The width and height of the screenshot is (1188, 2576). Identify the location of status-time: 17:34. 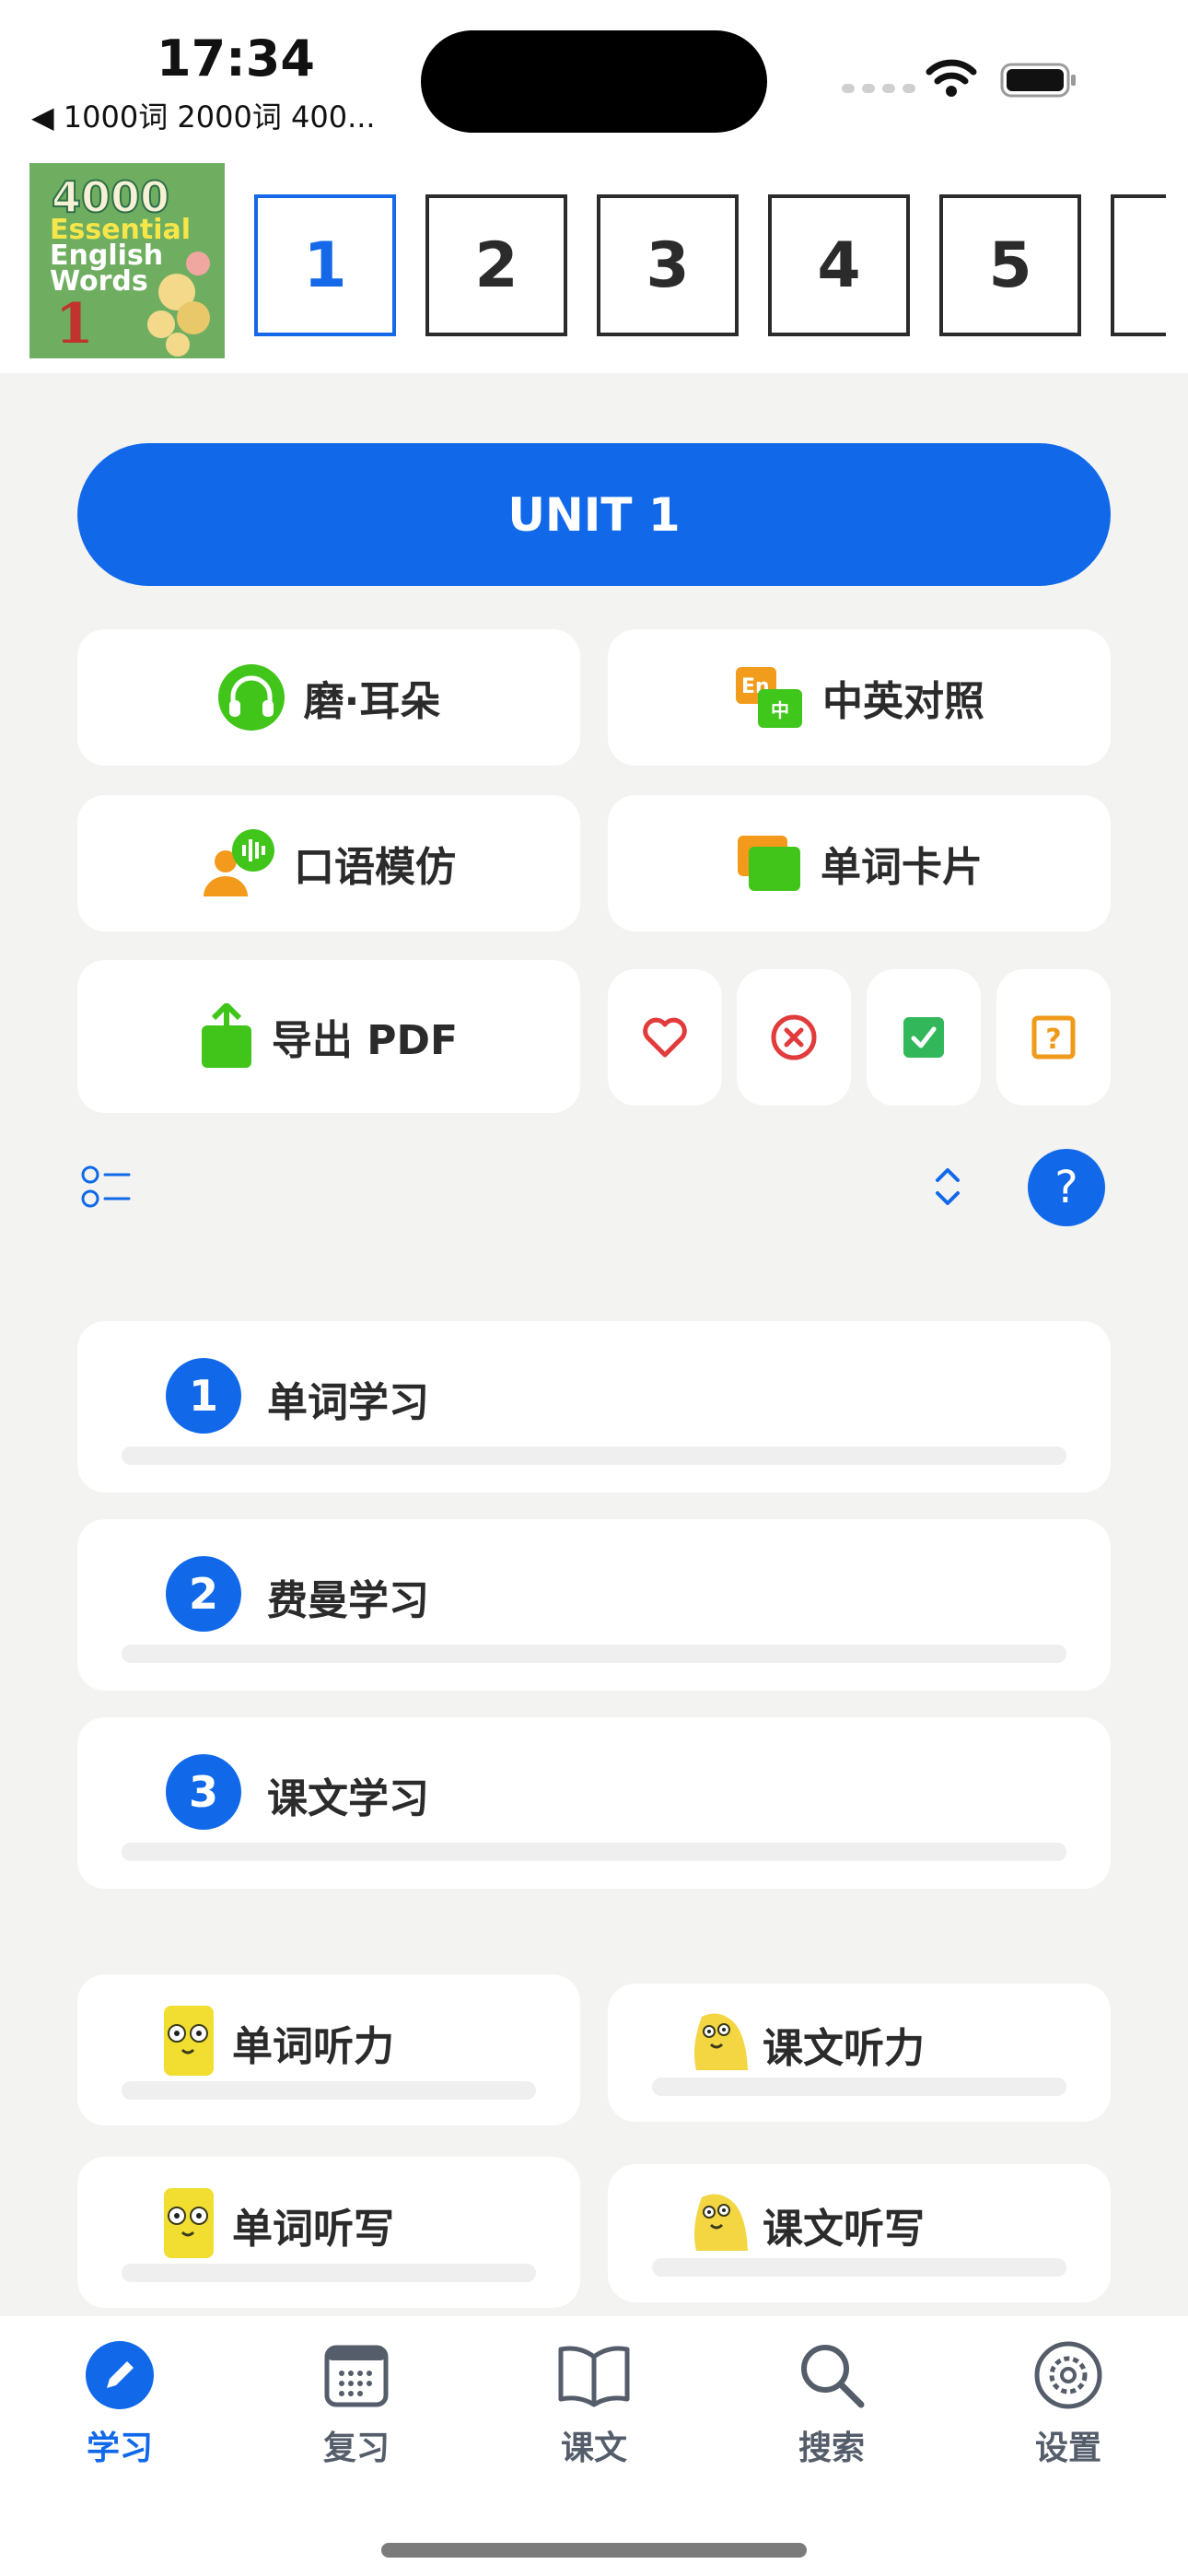
(236, 58).